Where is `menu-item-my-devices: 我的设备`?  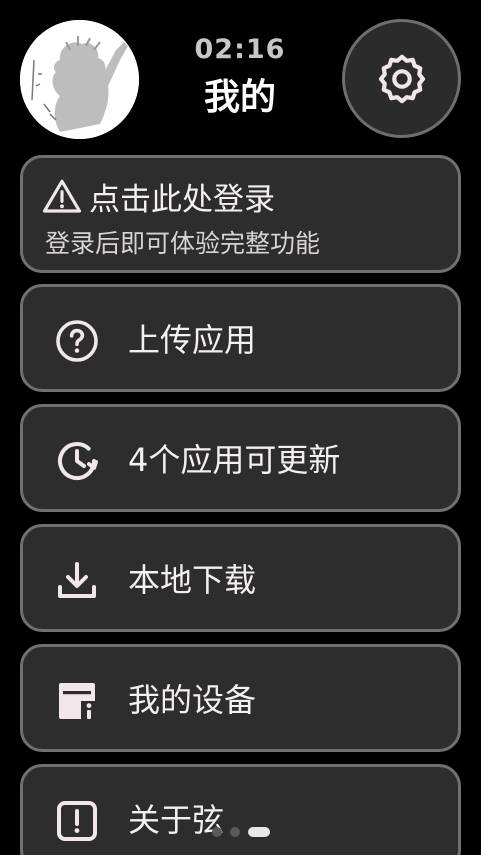
menu-item-my-devices: 我的设备 is located at coordinates (240, 698).